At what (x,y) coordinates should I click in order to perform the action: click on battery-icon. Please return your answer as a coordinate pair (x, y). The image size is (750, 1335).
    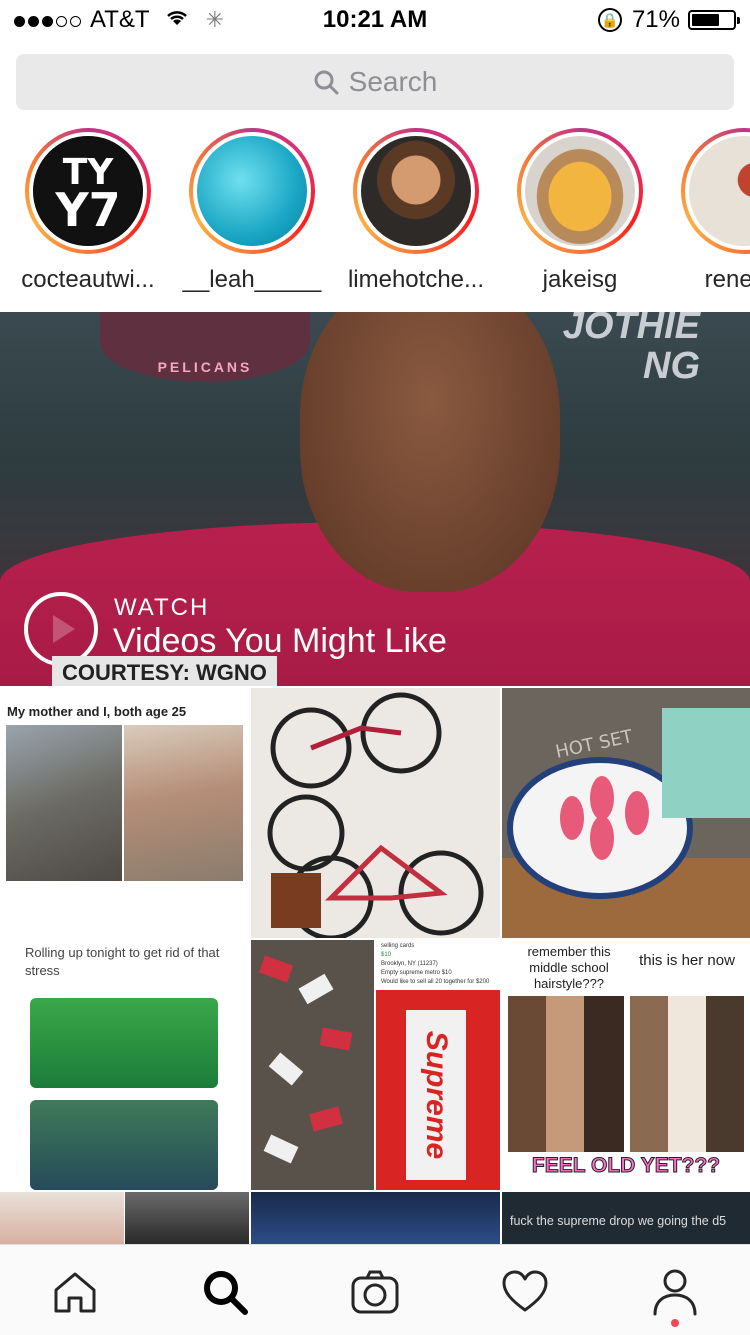
    Looking at the image, I should click on (714, 20).